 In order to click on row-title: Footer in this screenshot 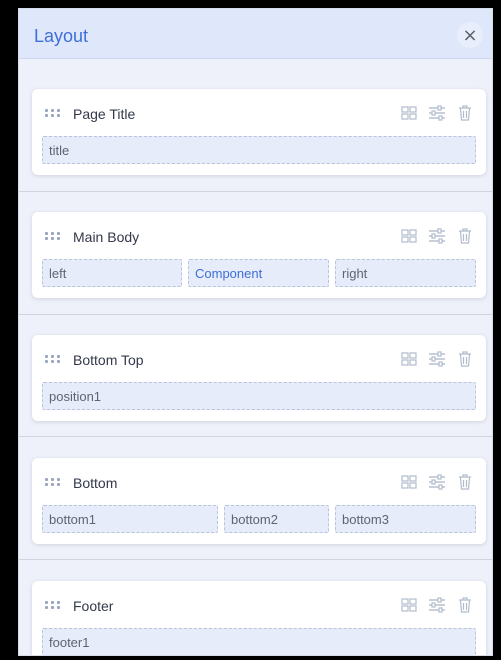, I will do `click(93, 606)`.